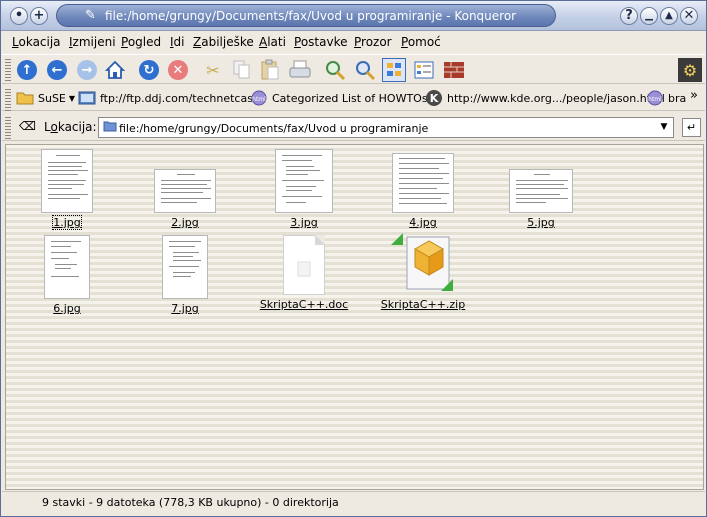 The image size is (707, 517). What do you see at coordinates (666, 98) in the screenshot?
I see `bookmark-bra: html bra` at bounding box center [666, 98].